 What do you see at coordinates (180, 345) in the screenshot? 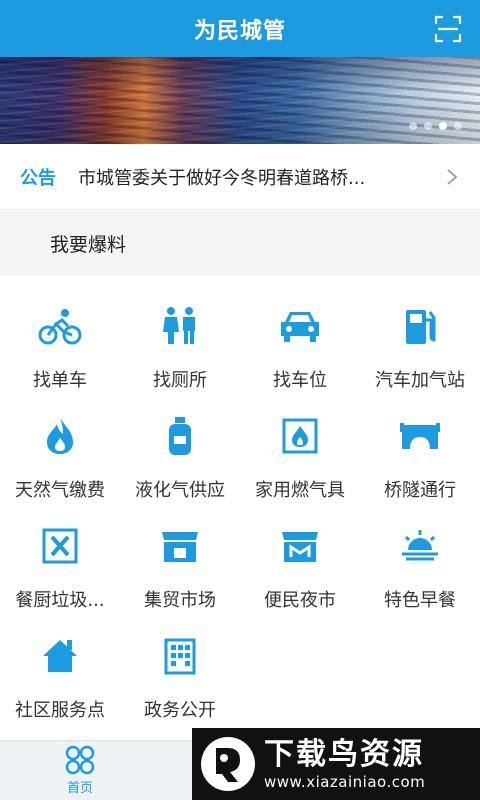
I see `service-item-toilet: 找厕所` at bounding box center [180, 345].